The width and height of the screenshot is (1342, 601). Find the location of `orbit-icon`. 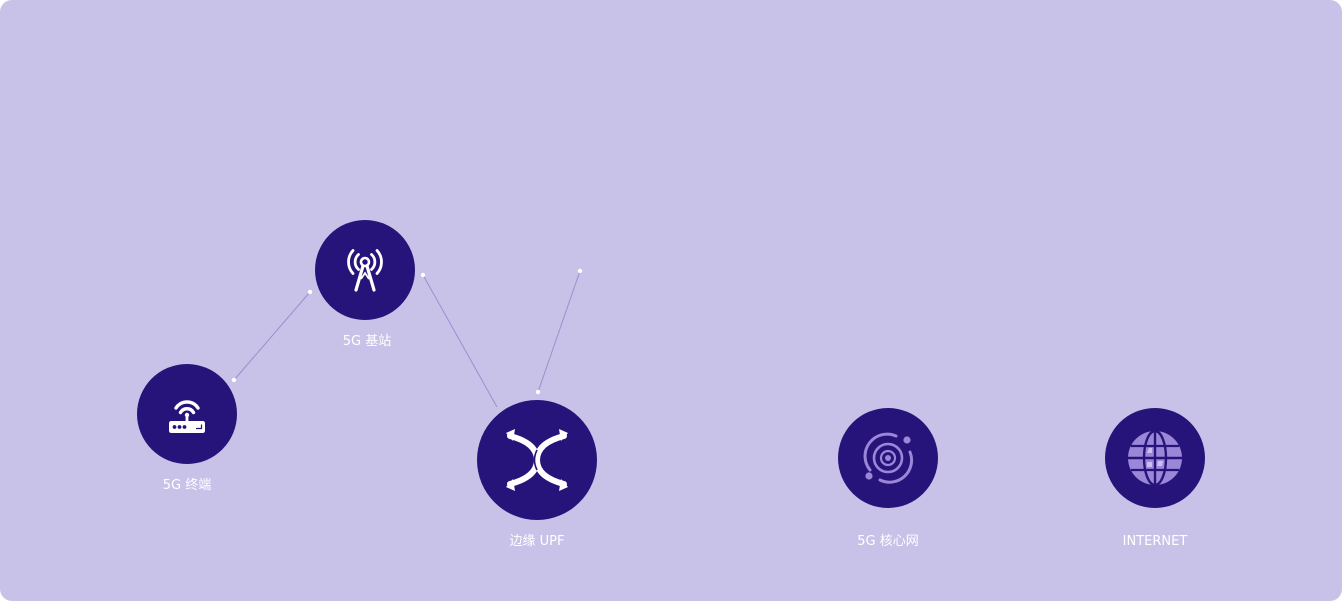

orbit-icon is located at coordinates (888, 458).